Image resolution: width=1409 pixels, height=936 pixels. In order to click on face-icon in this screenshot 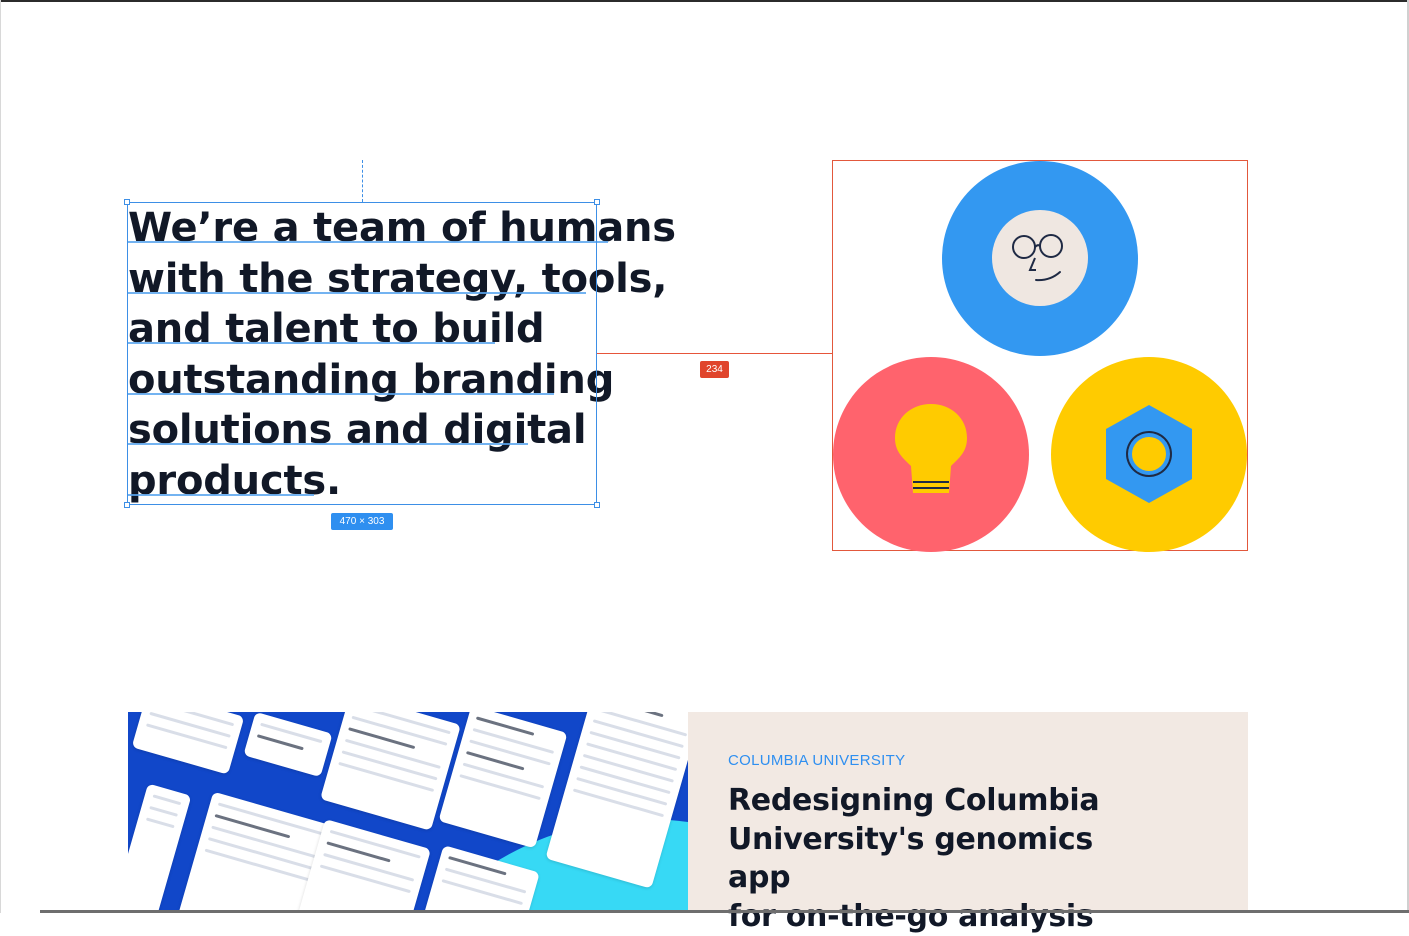, I will do `click(1040, 258)`.